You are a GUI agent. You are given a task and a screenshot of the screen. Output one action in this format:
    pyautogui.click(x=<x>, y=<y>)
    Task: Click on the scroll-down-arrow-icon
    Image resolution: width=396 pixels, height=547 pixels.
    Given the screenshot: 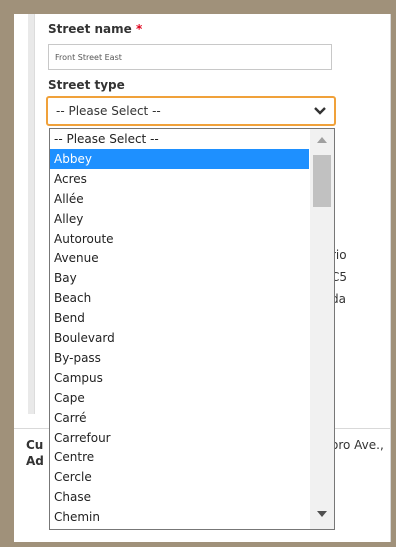 What is the action you would take?
    pyautogui.click(x=322, y=514)
    